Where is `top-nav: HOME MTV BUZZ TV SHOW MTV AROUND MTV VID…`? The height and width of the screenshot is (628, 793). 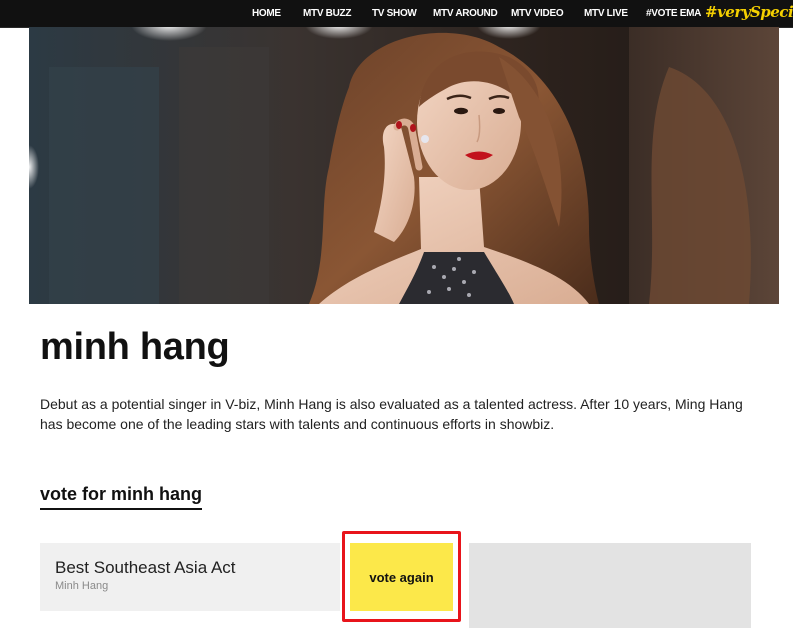 top-nav: HOME MTV BUZZ TV SHOW MTV AROUND MTV VID… is located at coordinates (396, 14).